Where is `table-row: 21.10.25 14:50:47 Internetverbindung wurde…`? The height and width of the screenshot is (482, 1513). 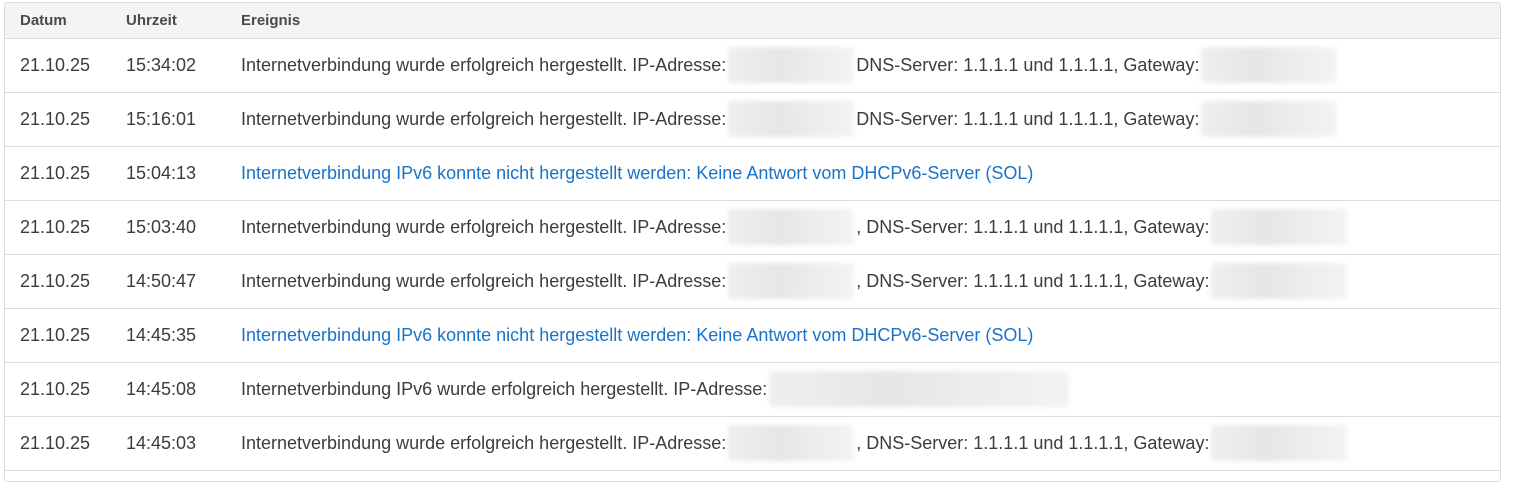 table-row: 21.10.25 14:50:47 Internetverbindung wurde… is located at coordinates (752, 282).